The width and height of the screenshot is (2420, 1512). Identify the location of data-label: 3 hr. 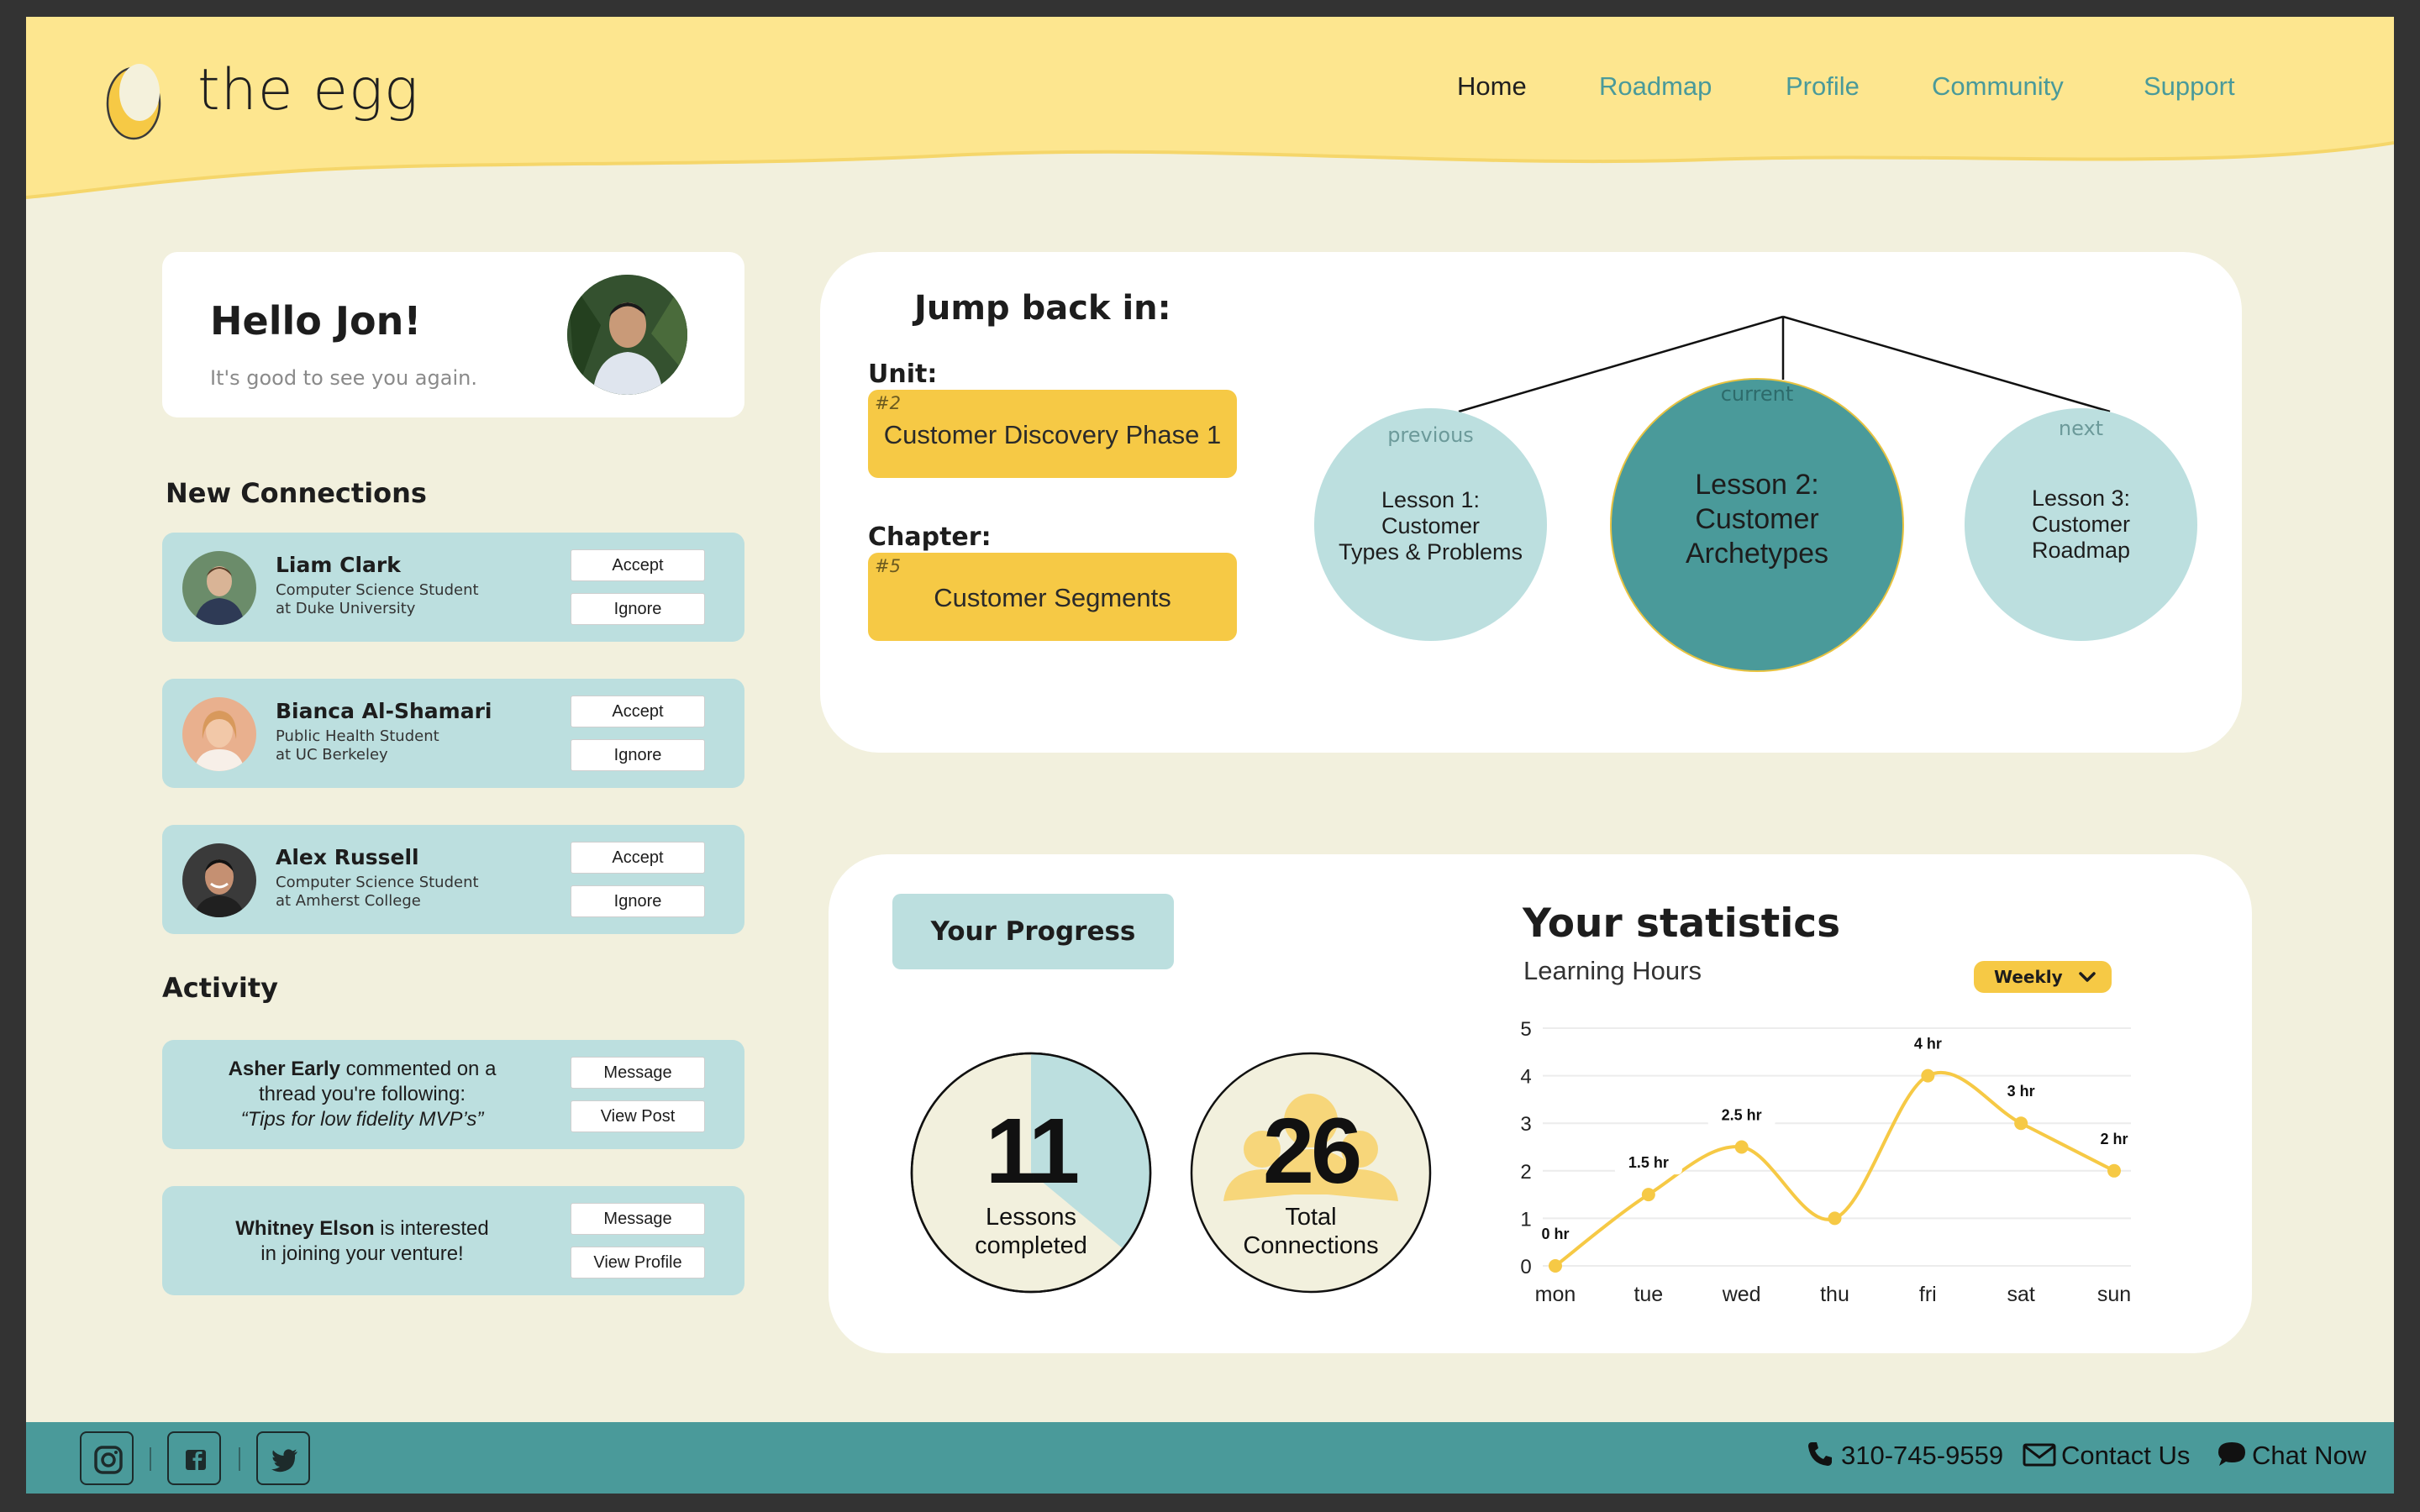
(2021, 1091).